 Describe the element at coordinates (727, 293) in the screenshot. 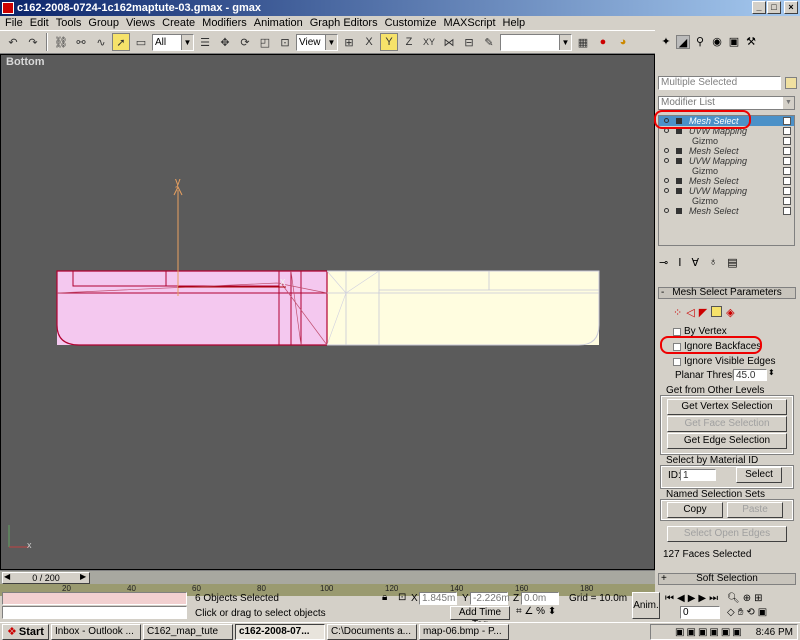

I see `mesh-select-parameters-rollout: - Mesh Select Parameters` at that location.